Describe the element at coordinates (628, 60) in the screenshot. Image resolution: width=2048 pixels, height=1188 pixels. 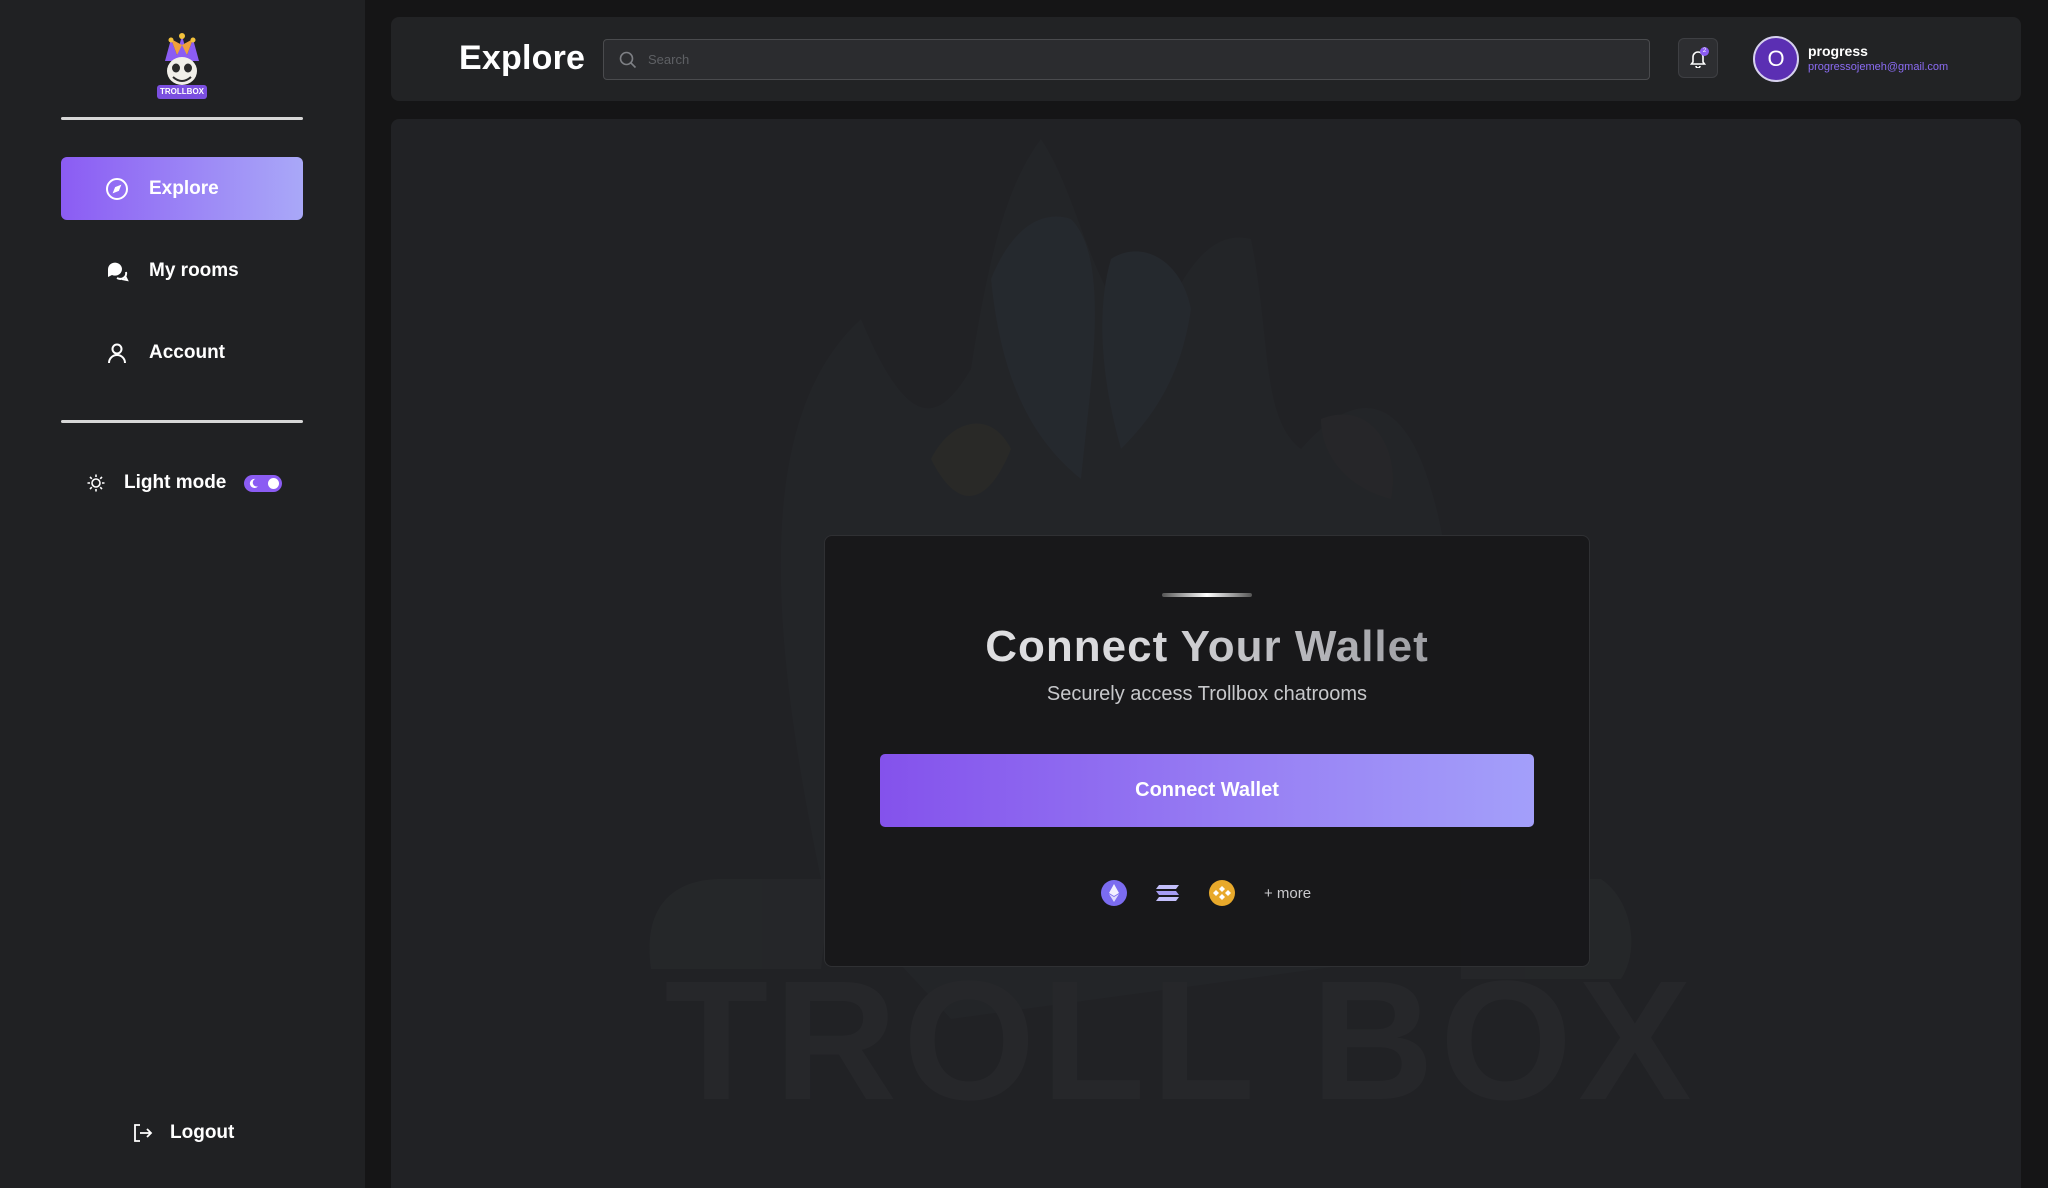
I see `search-icon` at that location.